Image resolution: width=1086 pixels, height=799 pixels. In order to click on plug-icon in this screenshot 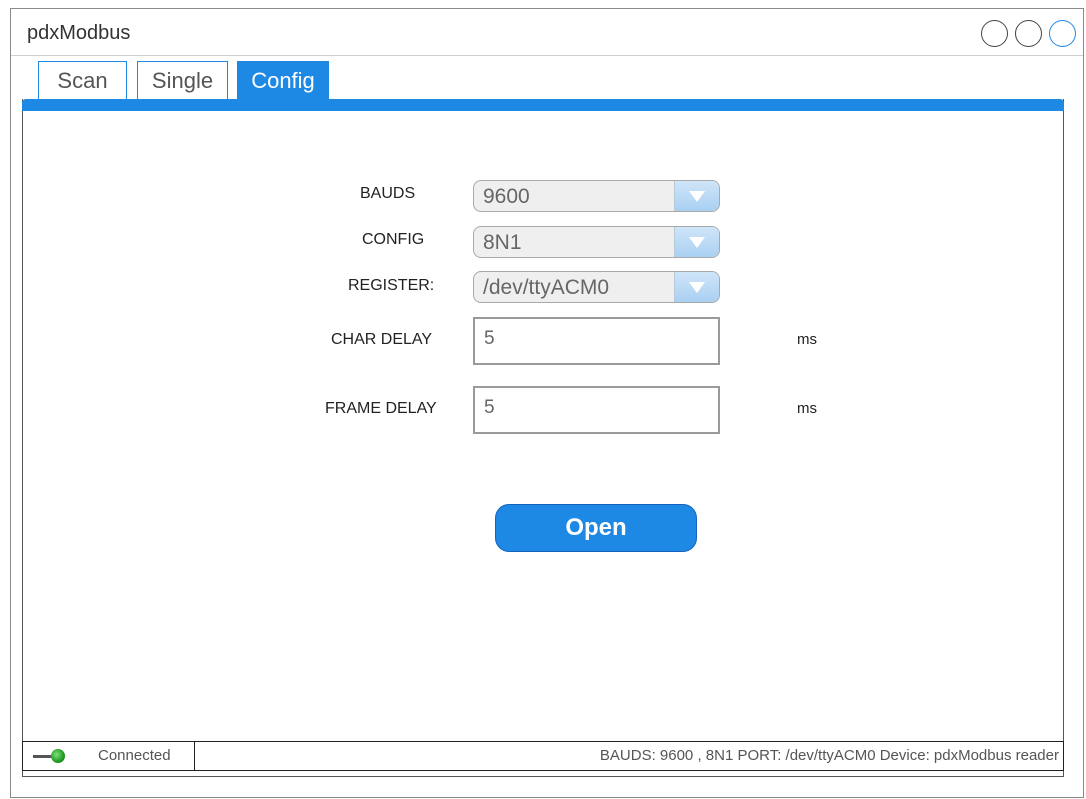, I will do `click(58, 756)`.